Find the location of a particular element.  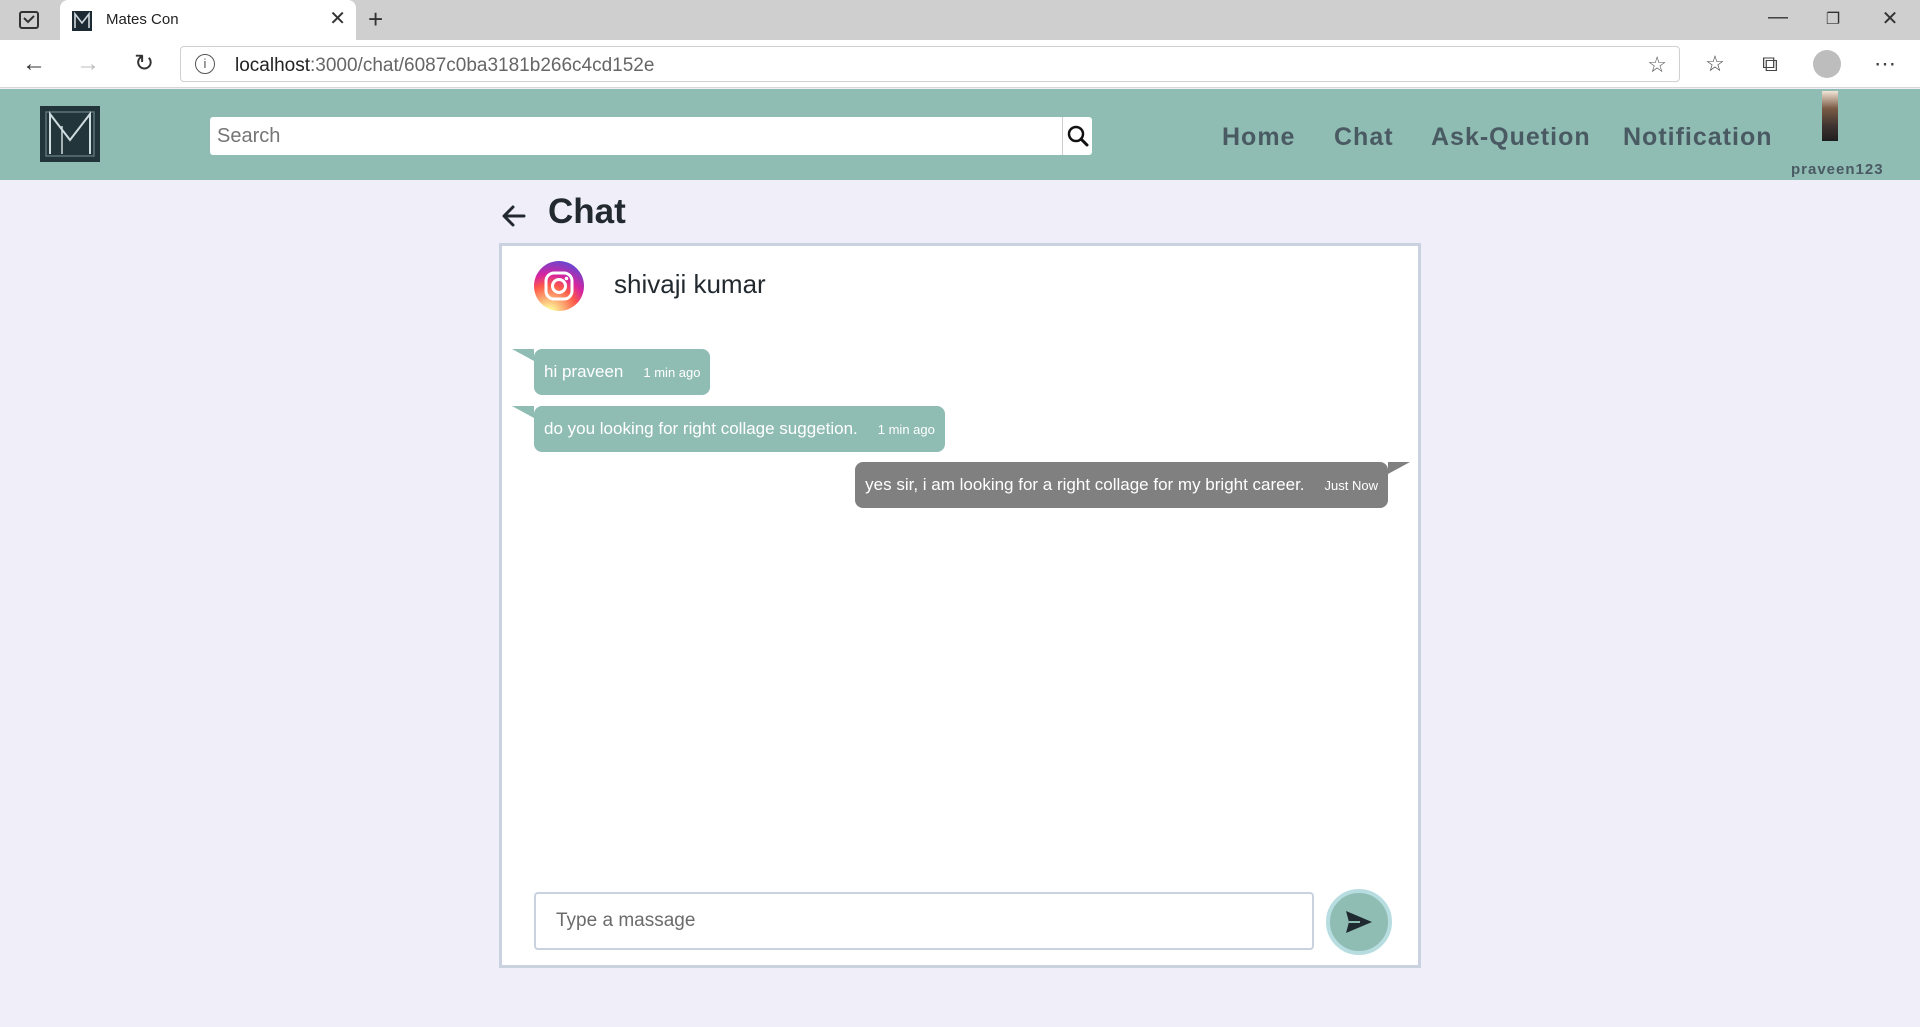

new-tab-icon: + is located at coordinates (375, 19).